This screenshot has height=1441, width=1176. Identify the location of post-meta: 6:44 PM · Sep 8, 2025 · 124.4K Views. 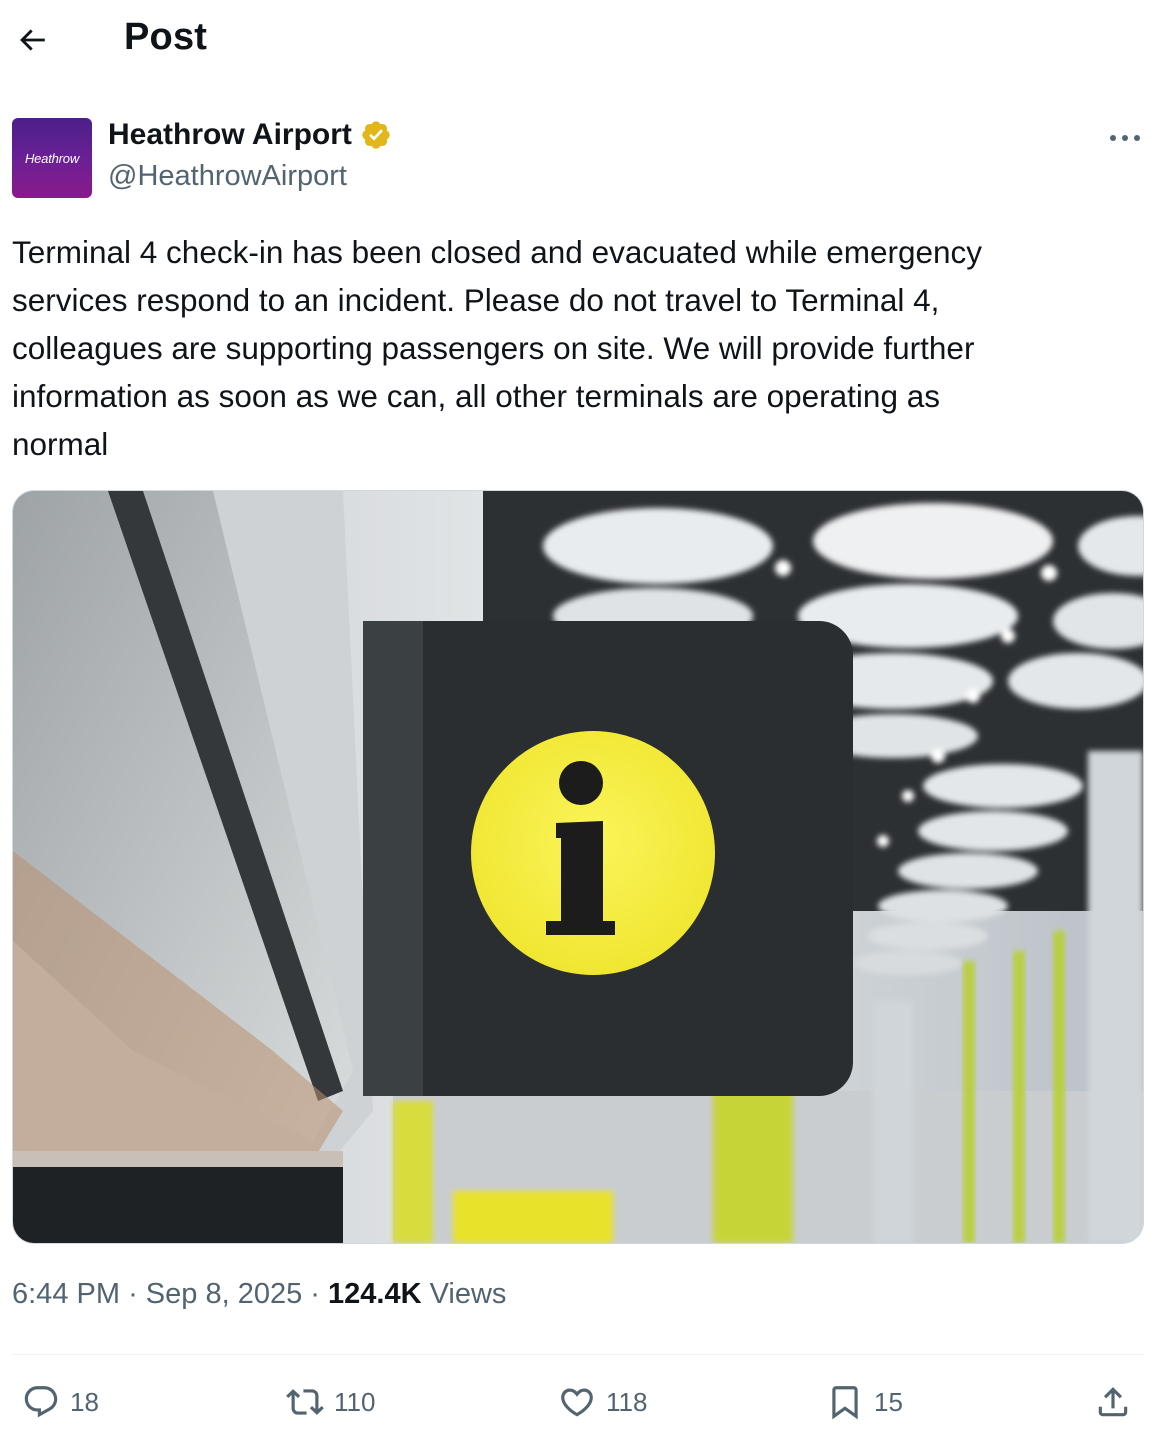
(259, 1294).